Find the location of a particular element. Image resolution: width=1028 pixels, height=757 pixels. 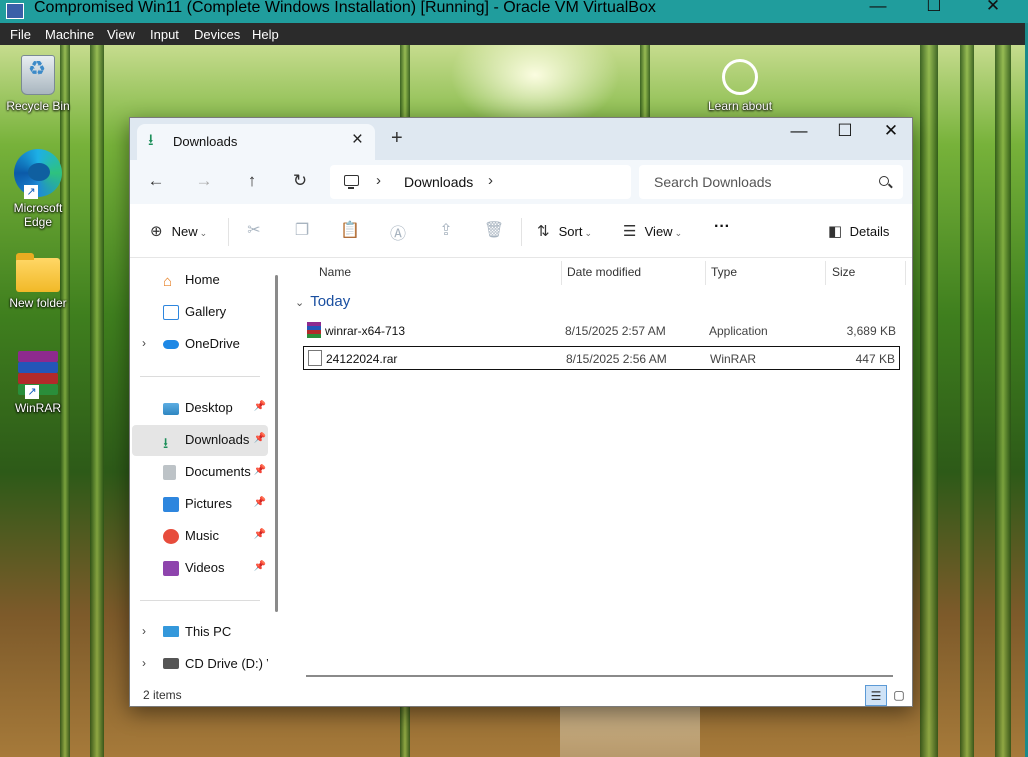

column-header-date: Date modified is located at coordinates (604, 273).